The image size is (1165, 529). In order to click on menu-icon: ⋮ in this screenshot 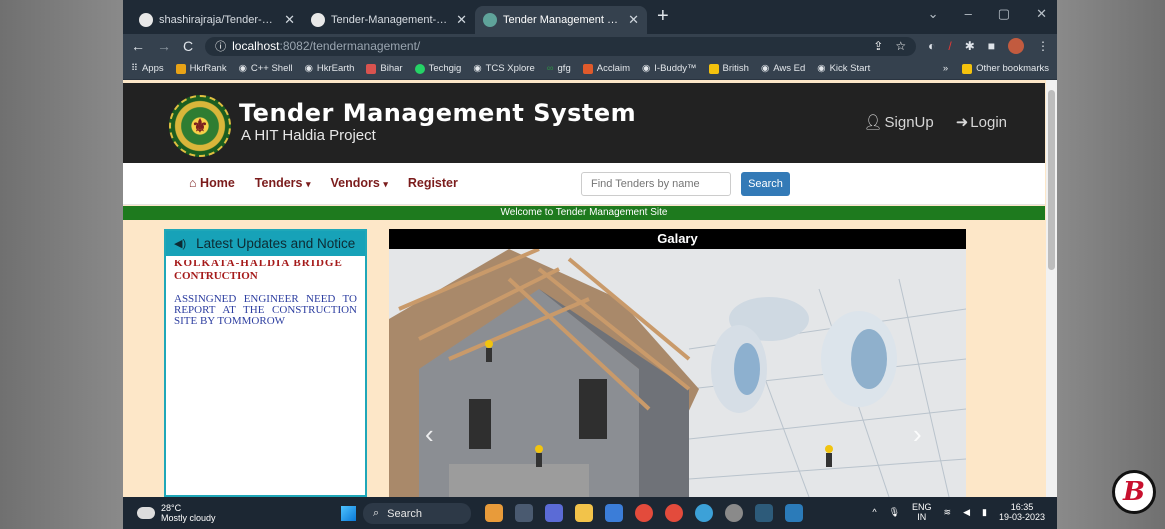, I will do `click(1043, 46)`.